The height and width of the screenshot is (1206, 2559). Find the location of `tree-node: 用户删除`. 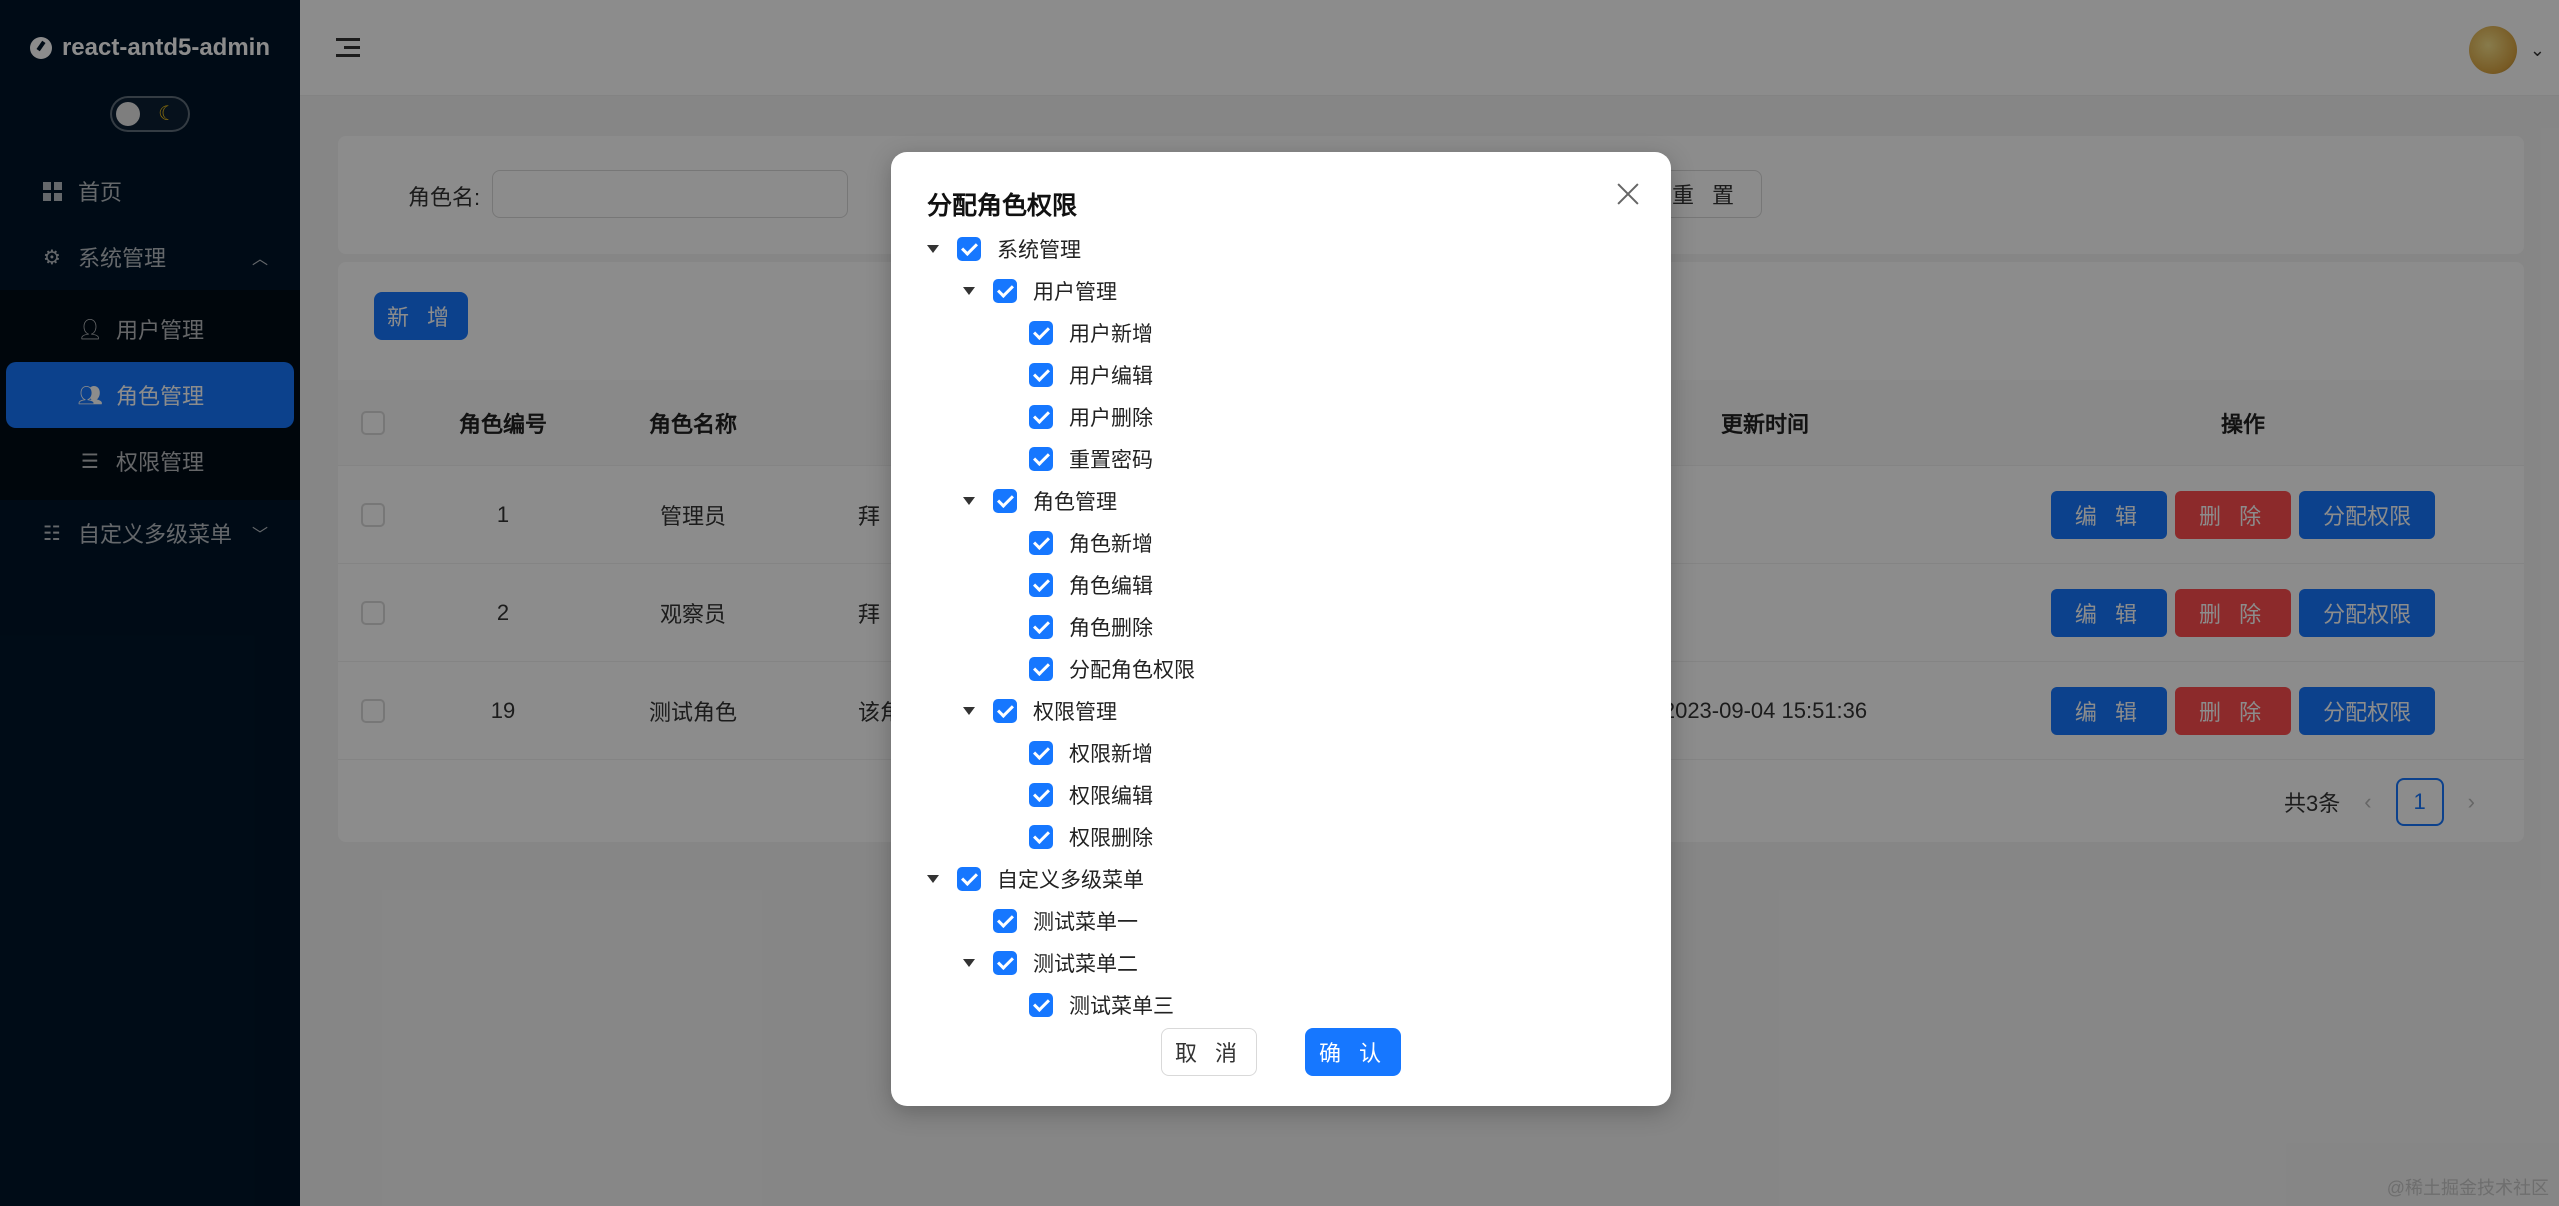

tree-node: 用户删除 is located at coordinates (1277, 417).